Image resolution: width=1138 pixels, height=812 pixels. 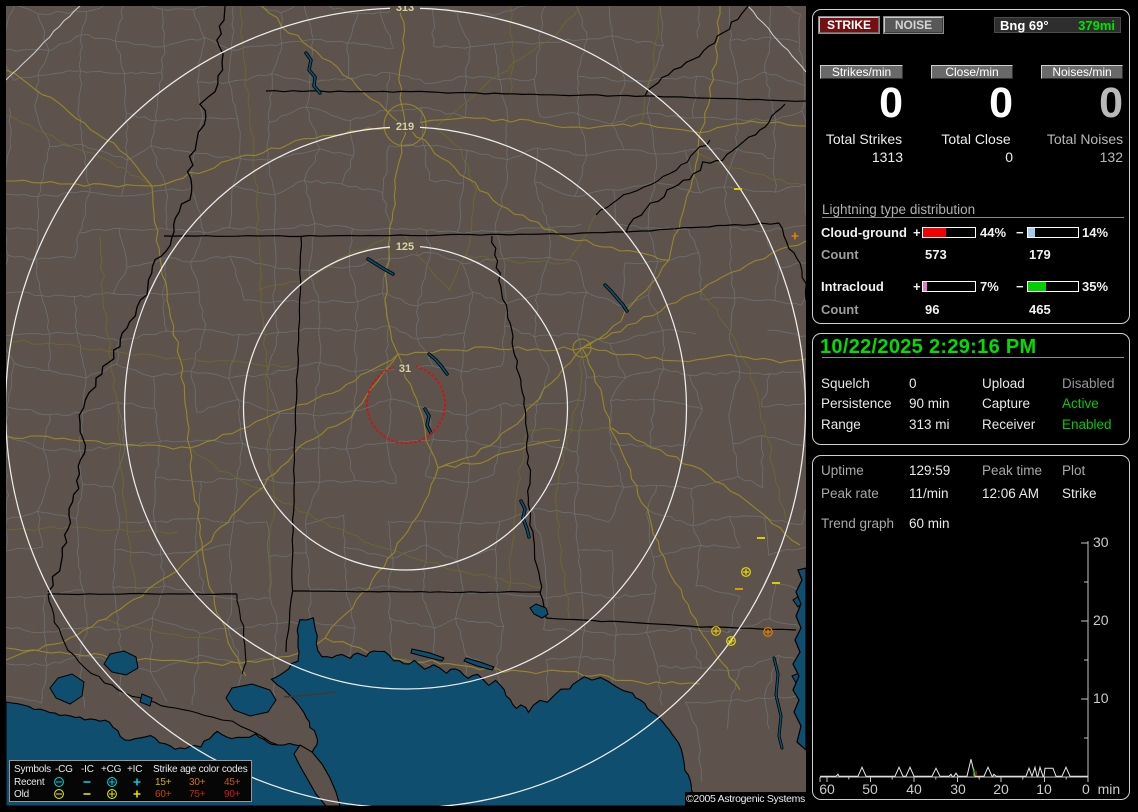 I want to click on svg-text: 313, so click(x=405, y=10).